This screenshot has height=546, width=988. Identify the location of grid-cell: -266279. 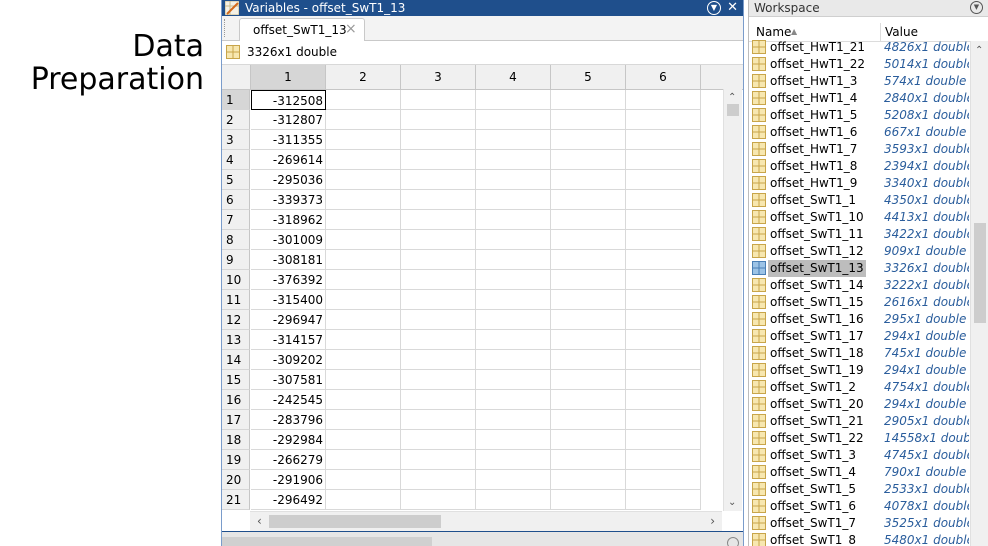
(288, 460).